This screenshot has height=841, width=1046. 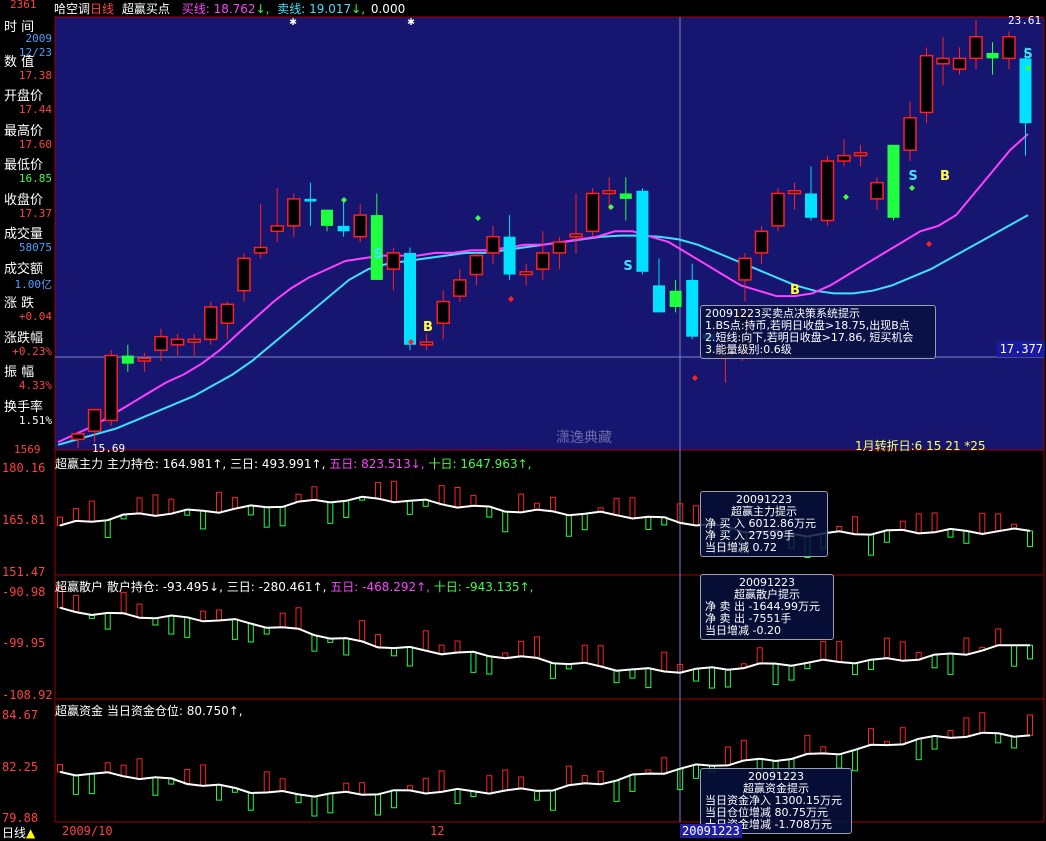 What do you see at coordinates (35, 213) in the screenshot?
I see `sidebar-field-value: 17.37` at bounding box center [35, 213].